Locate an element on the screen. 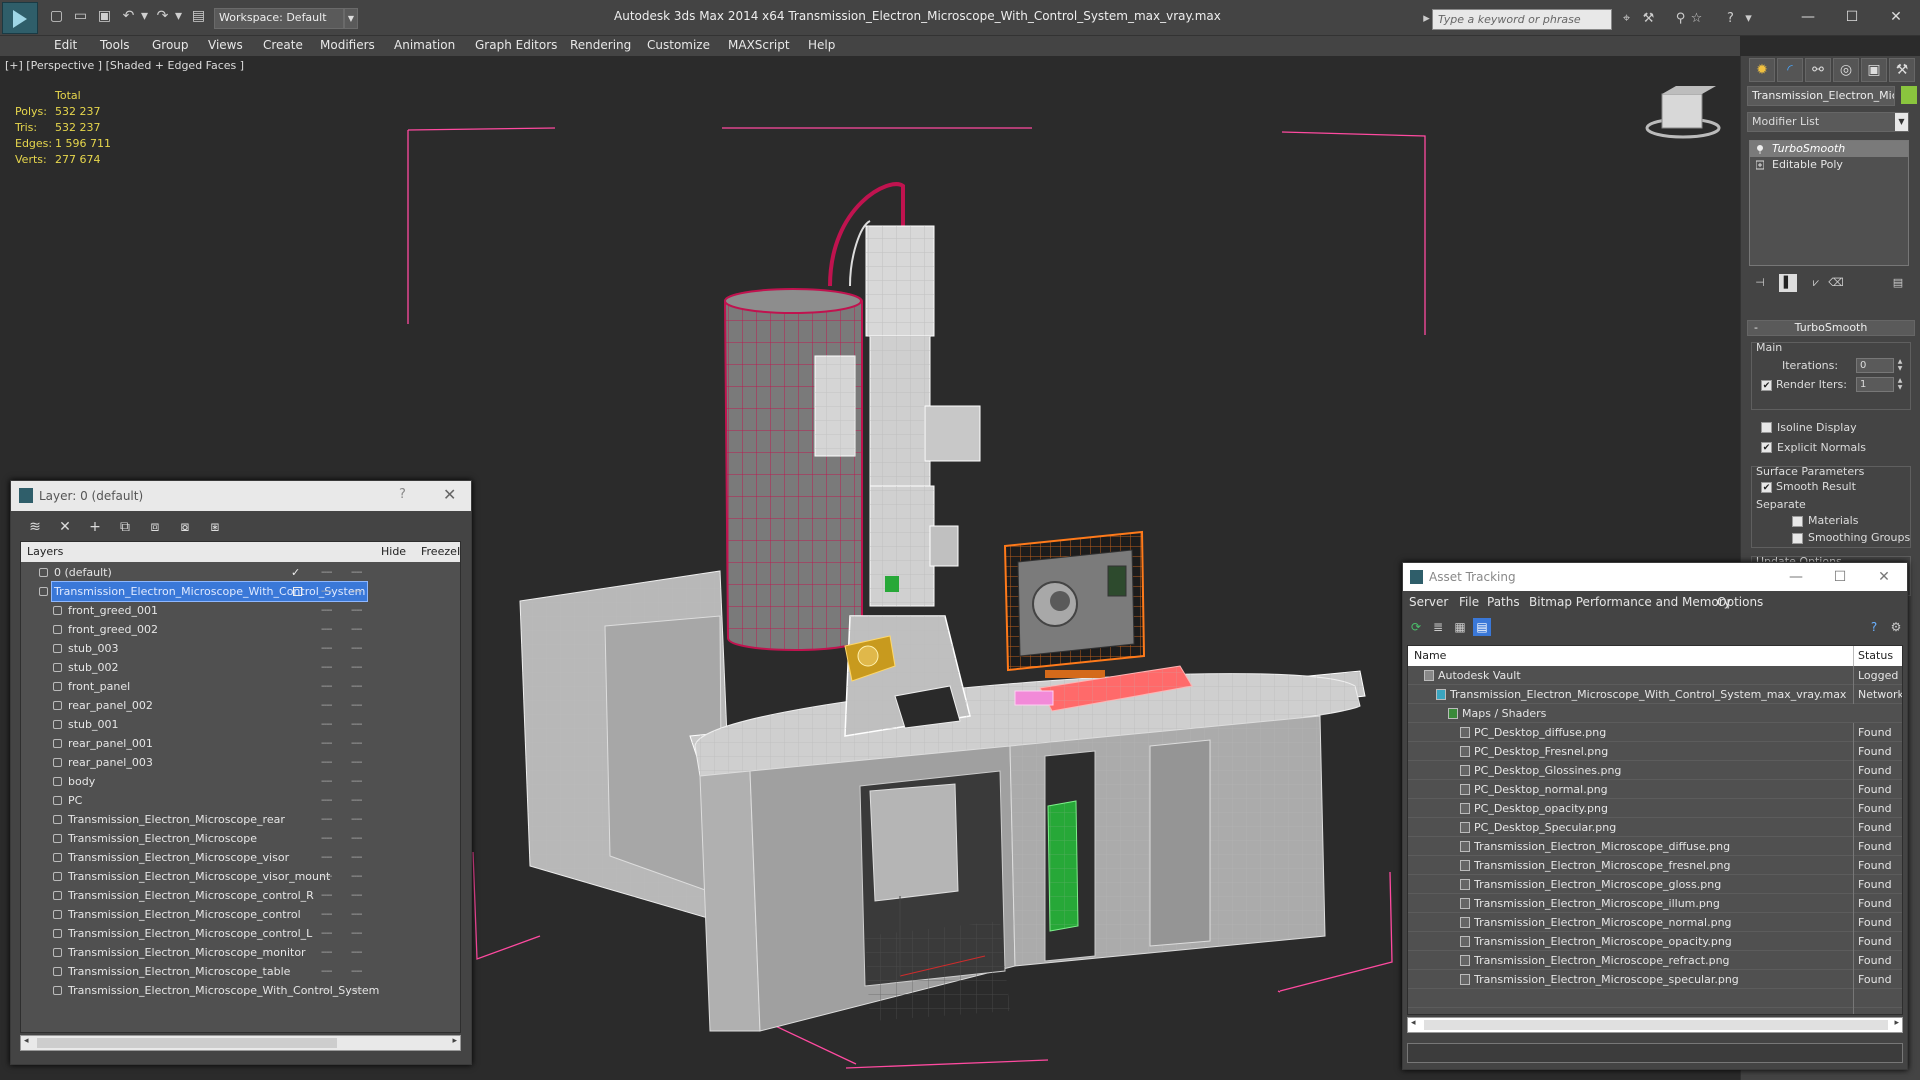  configure-sets-icon: ▤ is located at coordinates (1898, 283).